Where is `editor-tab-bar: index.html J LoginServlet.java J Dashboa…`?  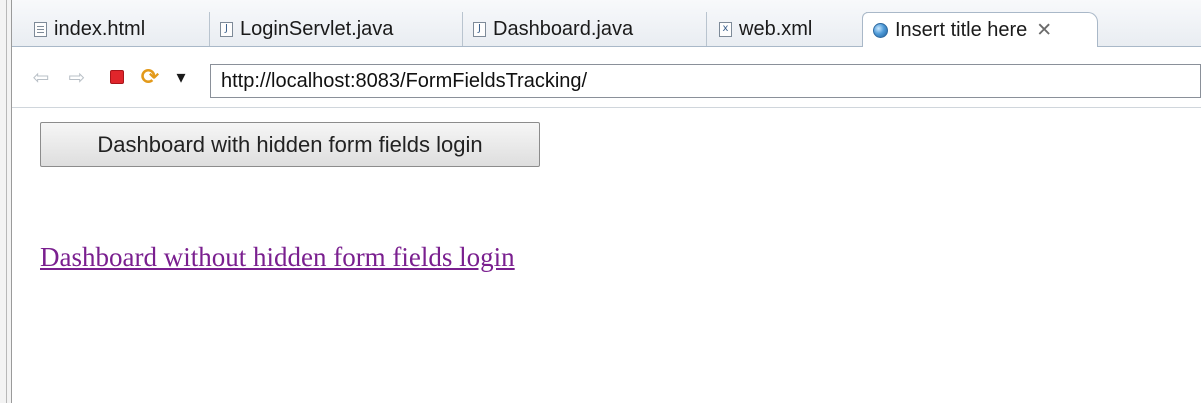 editor-tab-bar: index.html J LoginServlet.java J Dashboa… is located at coordinates (606, 23).